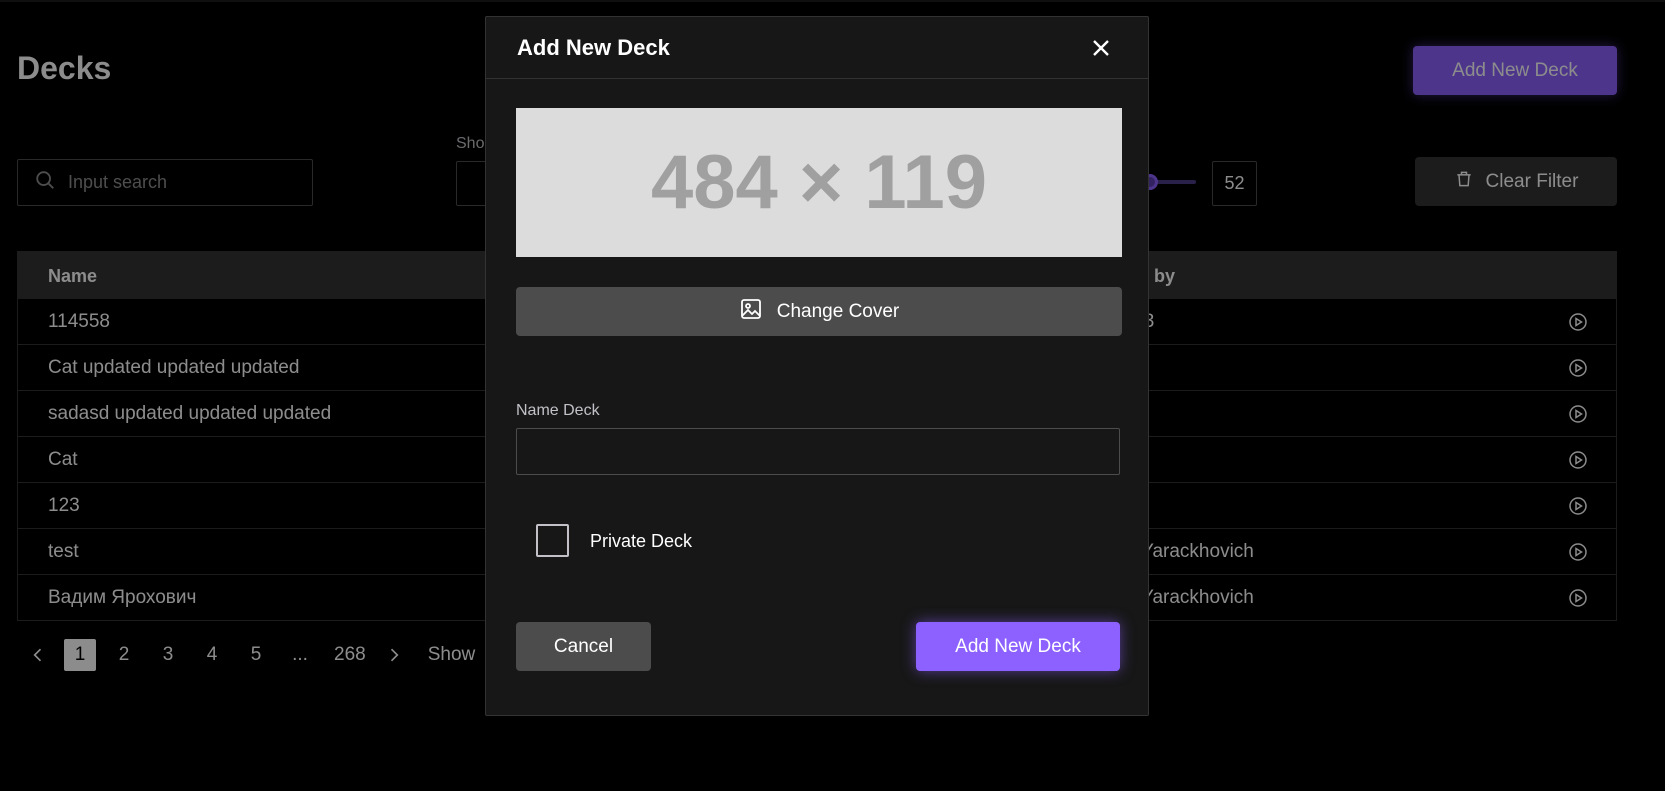 The width and height of the screenshot is (1665, 791). Describe the element at coordinates (817, 48) in the screenshot. I see `modal-header: Add New Deck` at that location.